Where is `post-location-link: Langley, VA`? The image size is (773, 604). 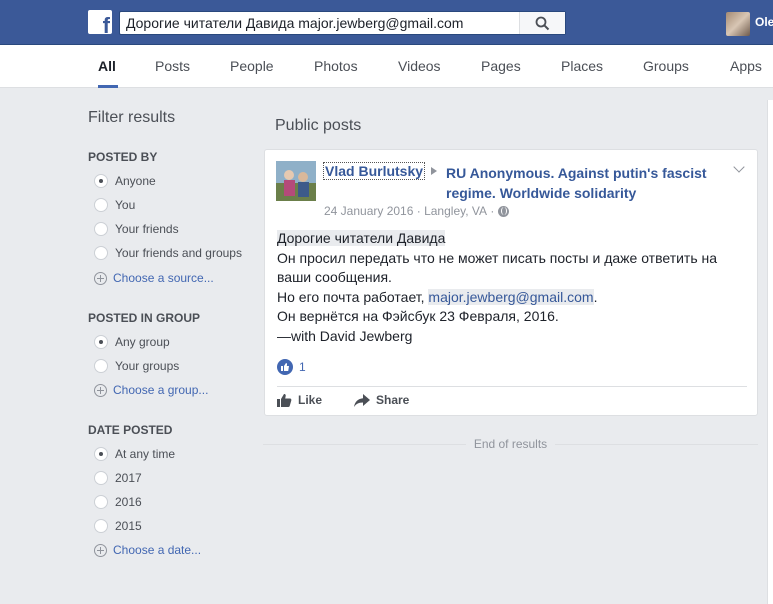 post-location-link: Langley, VA is located at coordinates (455, 211).